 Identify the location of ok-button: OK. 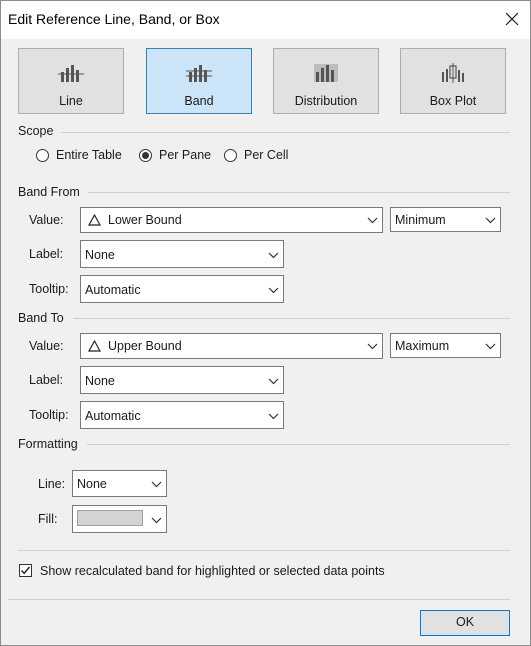
(465, 623).